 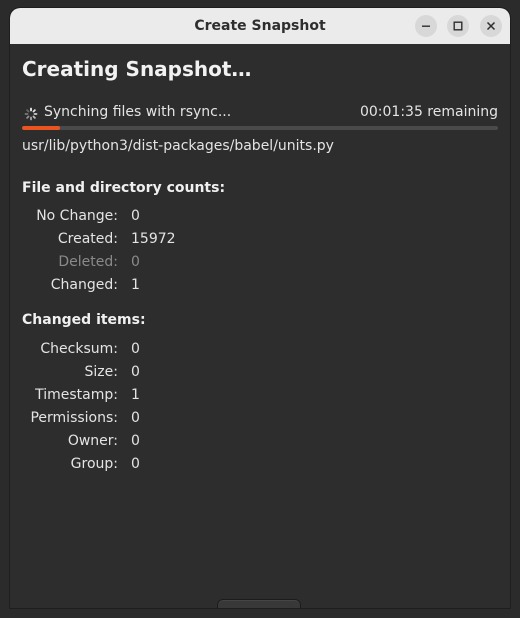 I want to click on counts-section-title: File and directory counts:, so click(x=124, y=188).